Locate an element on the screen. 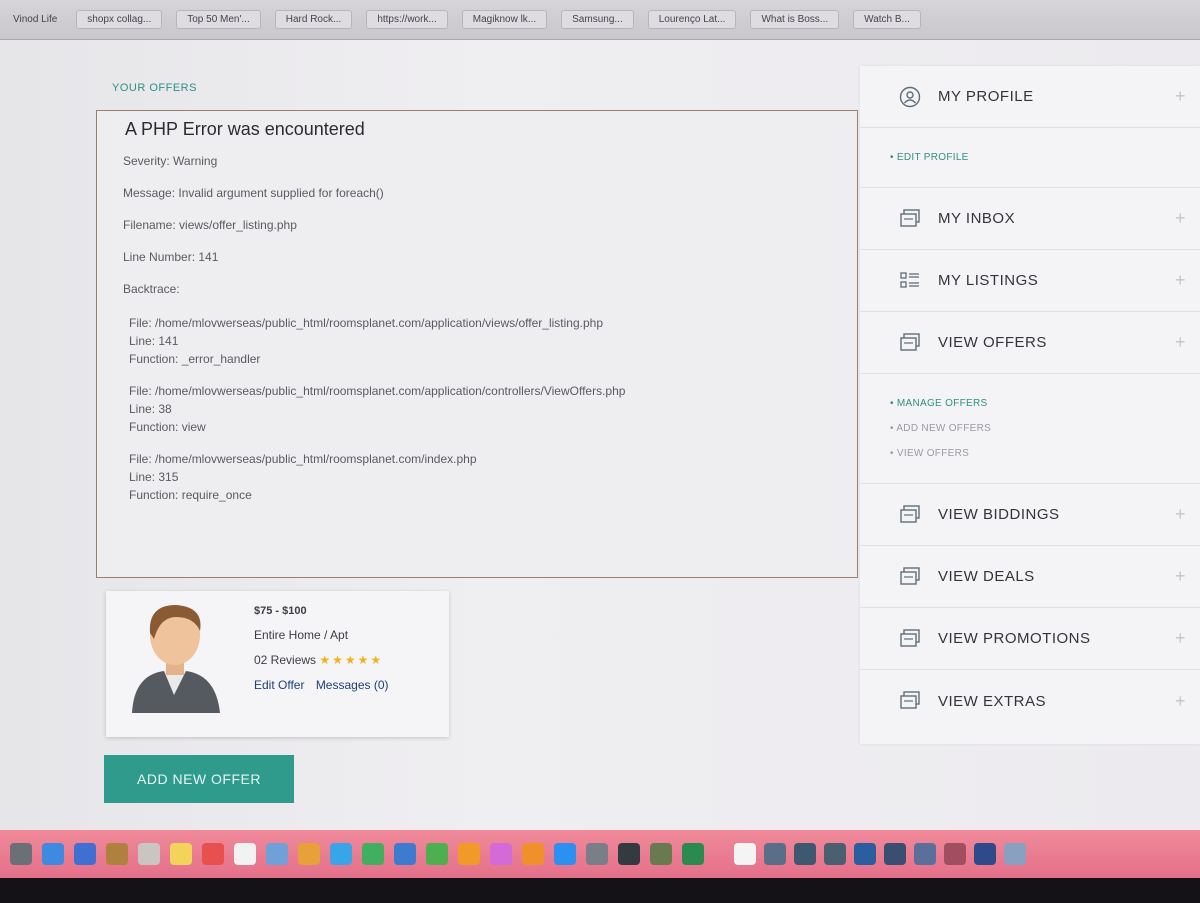 The height and width of the screenshot is (903, 1200). ibooks-icon is located at coordinates (533, 854).